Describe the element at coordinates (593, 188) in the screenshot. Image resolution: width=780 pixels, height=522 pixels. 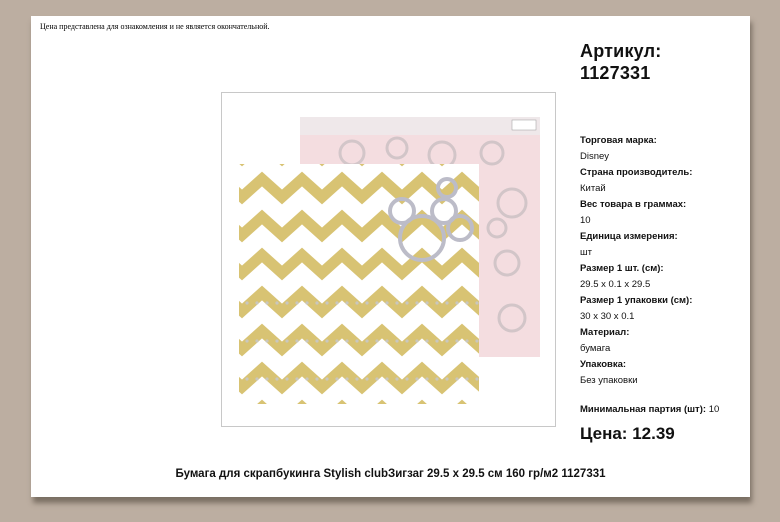
I see `spec-value: Китай` at that location.